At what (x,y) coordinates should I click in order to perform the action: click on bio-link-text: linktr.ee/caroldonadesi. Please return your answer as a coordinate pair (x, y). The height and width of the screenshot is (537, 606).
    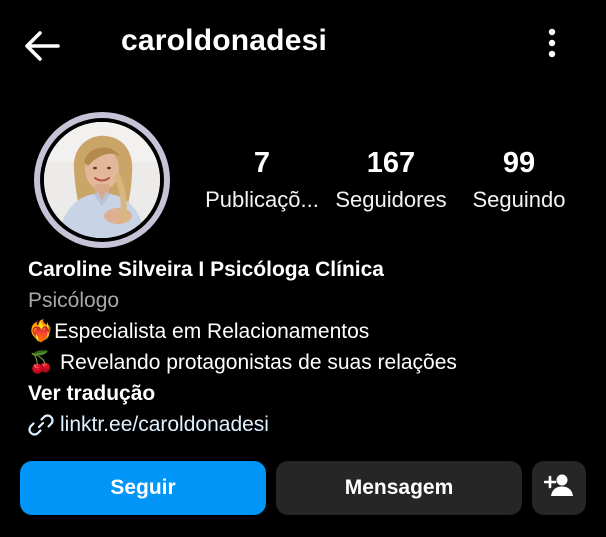
    Looking at the image, I should click on (164, 424).